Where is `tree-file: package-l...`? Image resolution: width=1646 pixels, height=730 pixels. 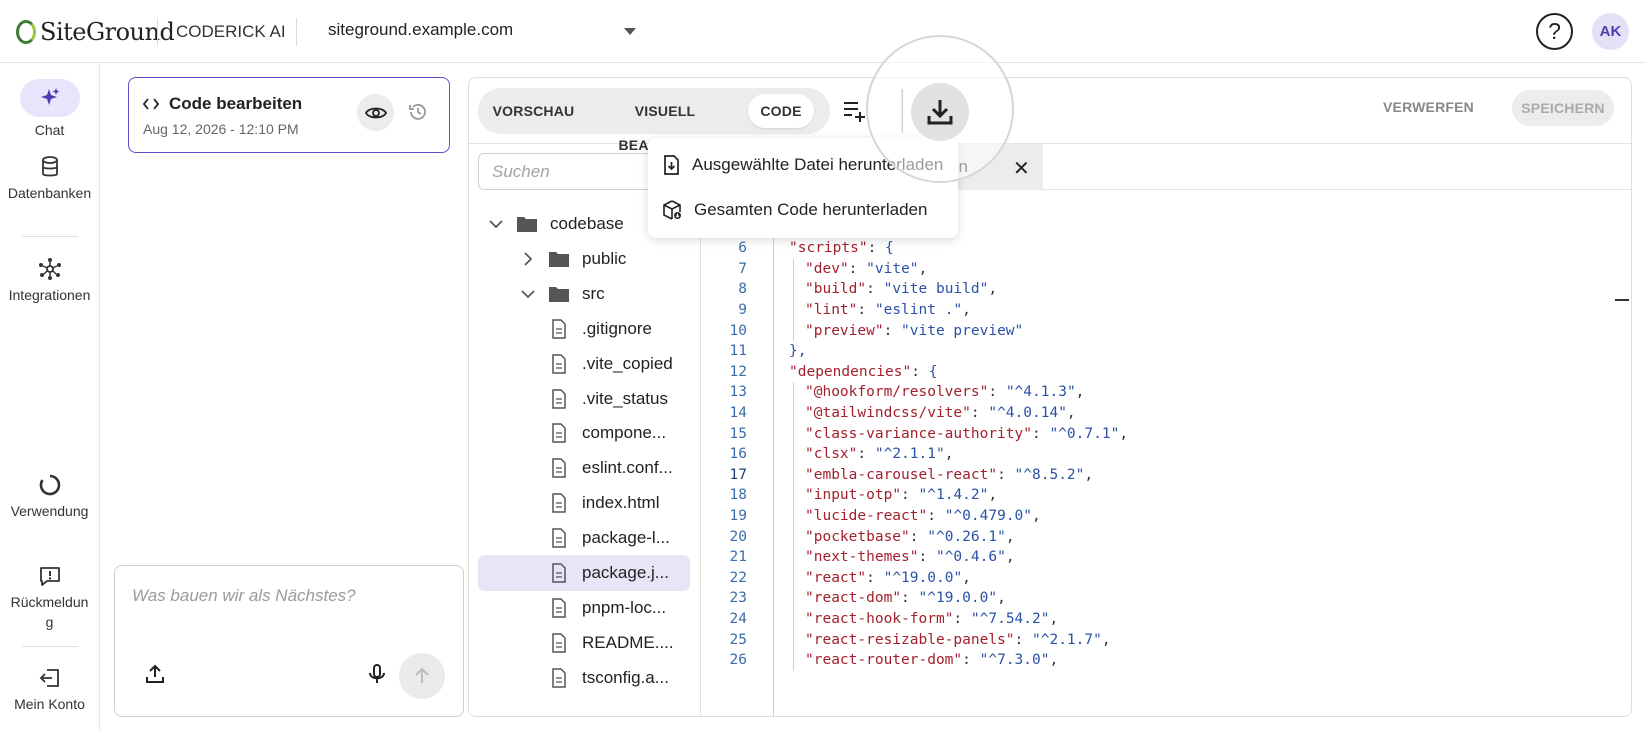 tree-file: package-l... is located at coordinates (584, 538).